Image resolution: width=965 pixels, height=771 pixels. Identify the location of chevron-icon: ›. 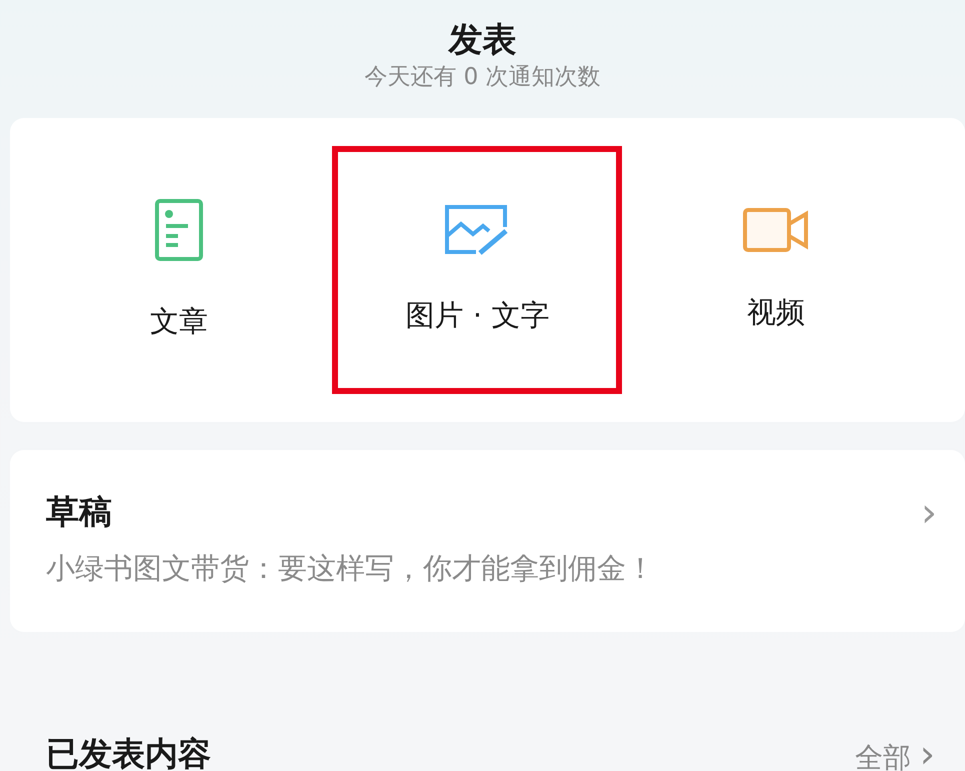
(929, 512).